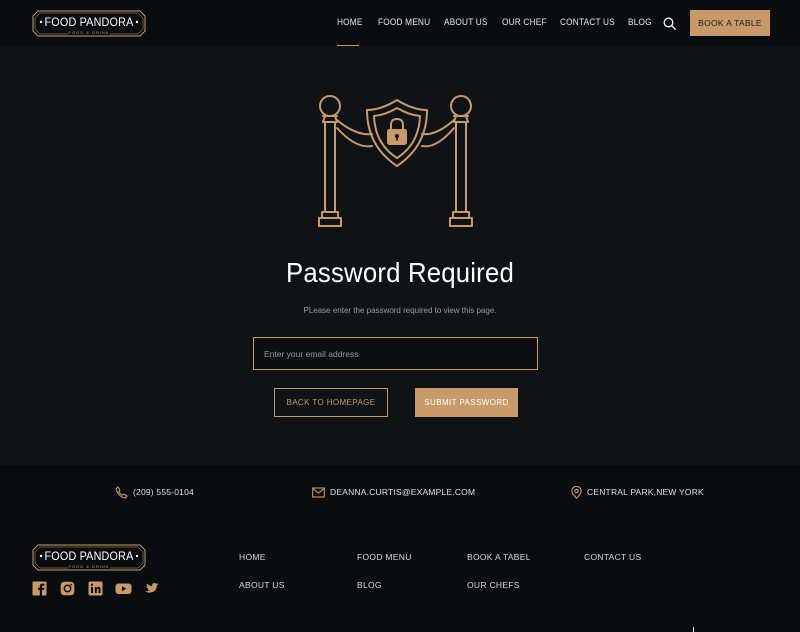 The width and height of the screenshot is (800, 632). Describe the element at coordinates (39, 588) in the screenshot. I see `facebook-icon` at that location.